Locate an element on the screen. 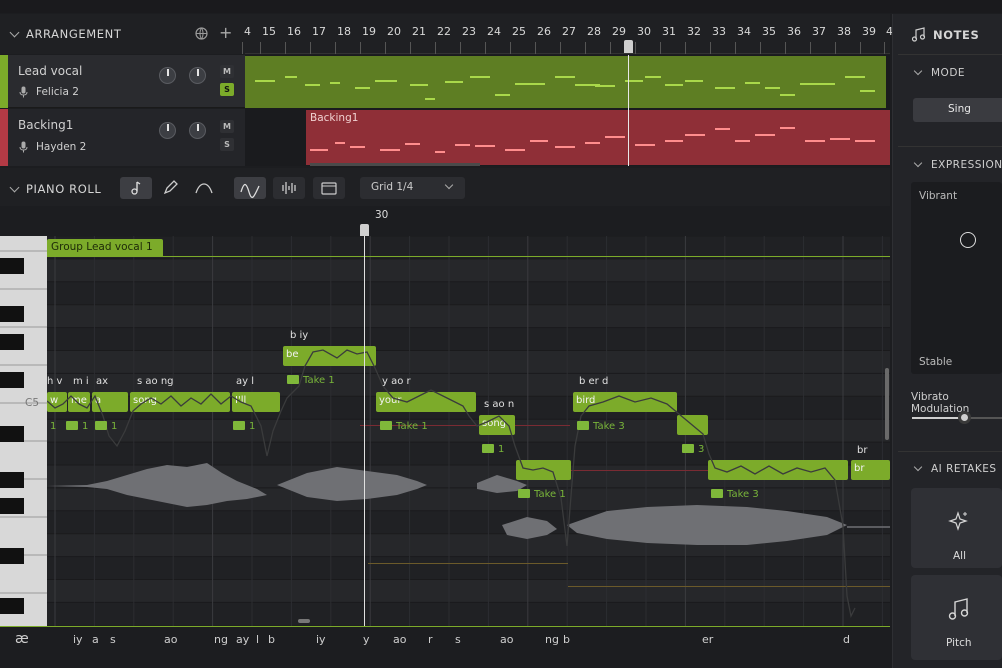 The height and width of the screenshot is (668, 1002). expression-bottom-label: Stable is located at coordinates (936, 362).